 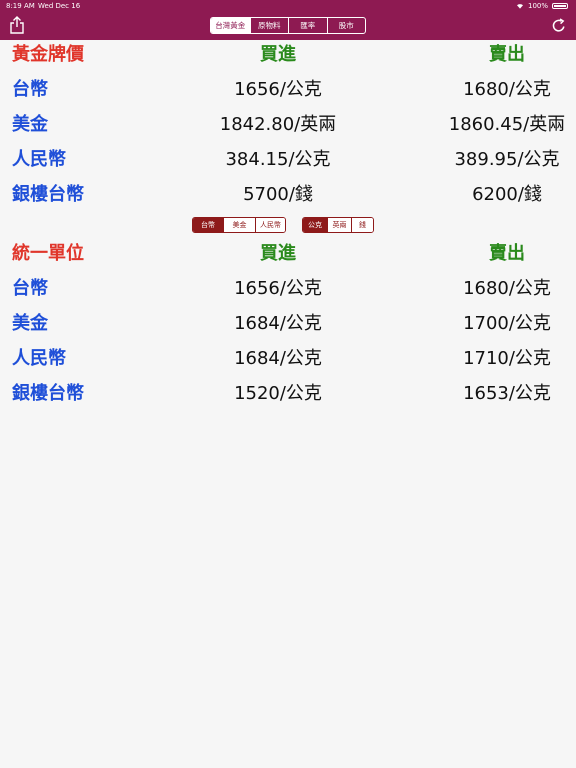 I want to click on sell-price: 6200/錢, so click(x=507, y=194).